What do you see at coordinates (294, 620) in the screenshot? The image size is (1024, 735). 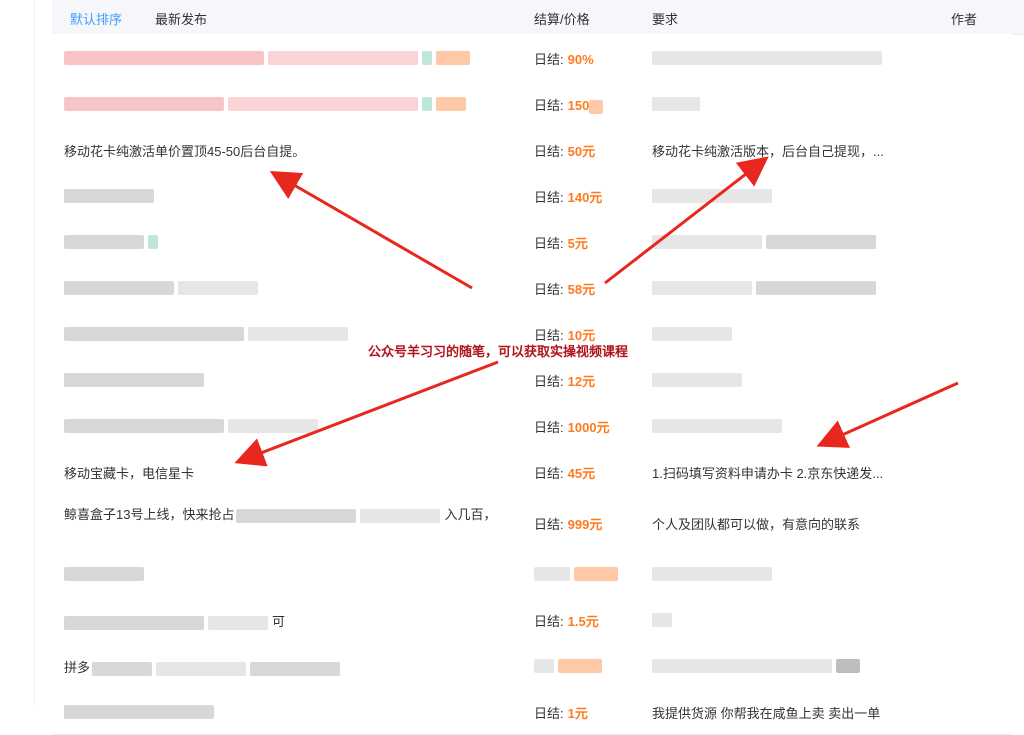 I see `task-title: 可` at bounding box center [294, 620].